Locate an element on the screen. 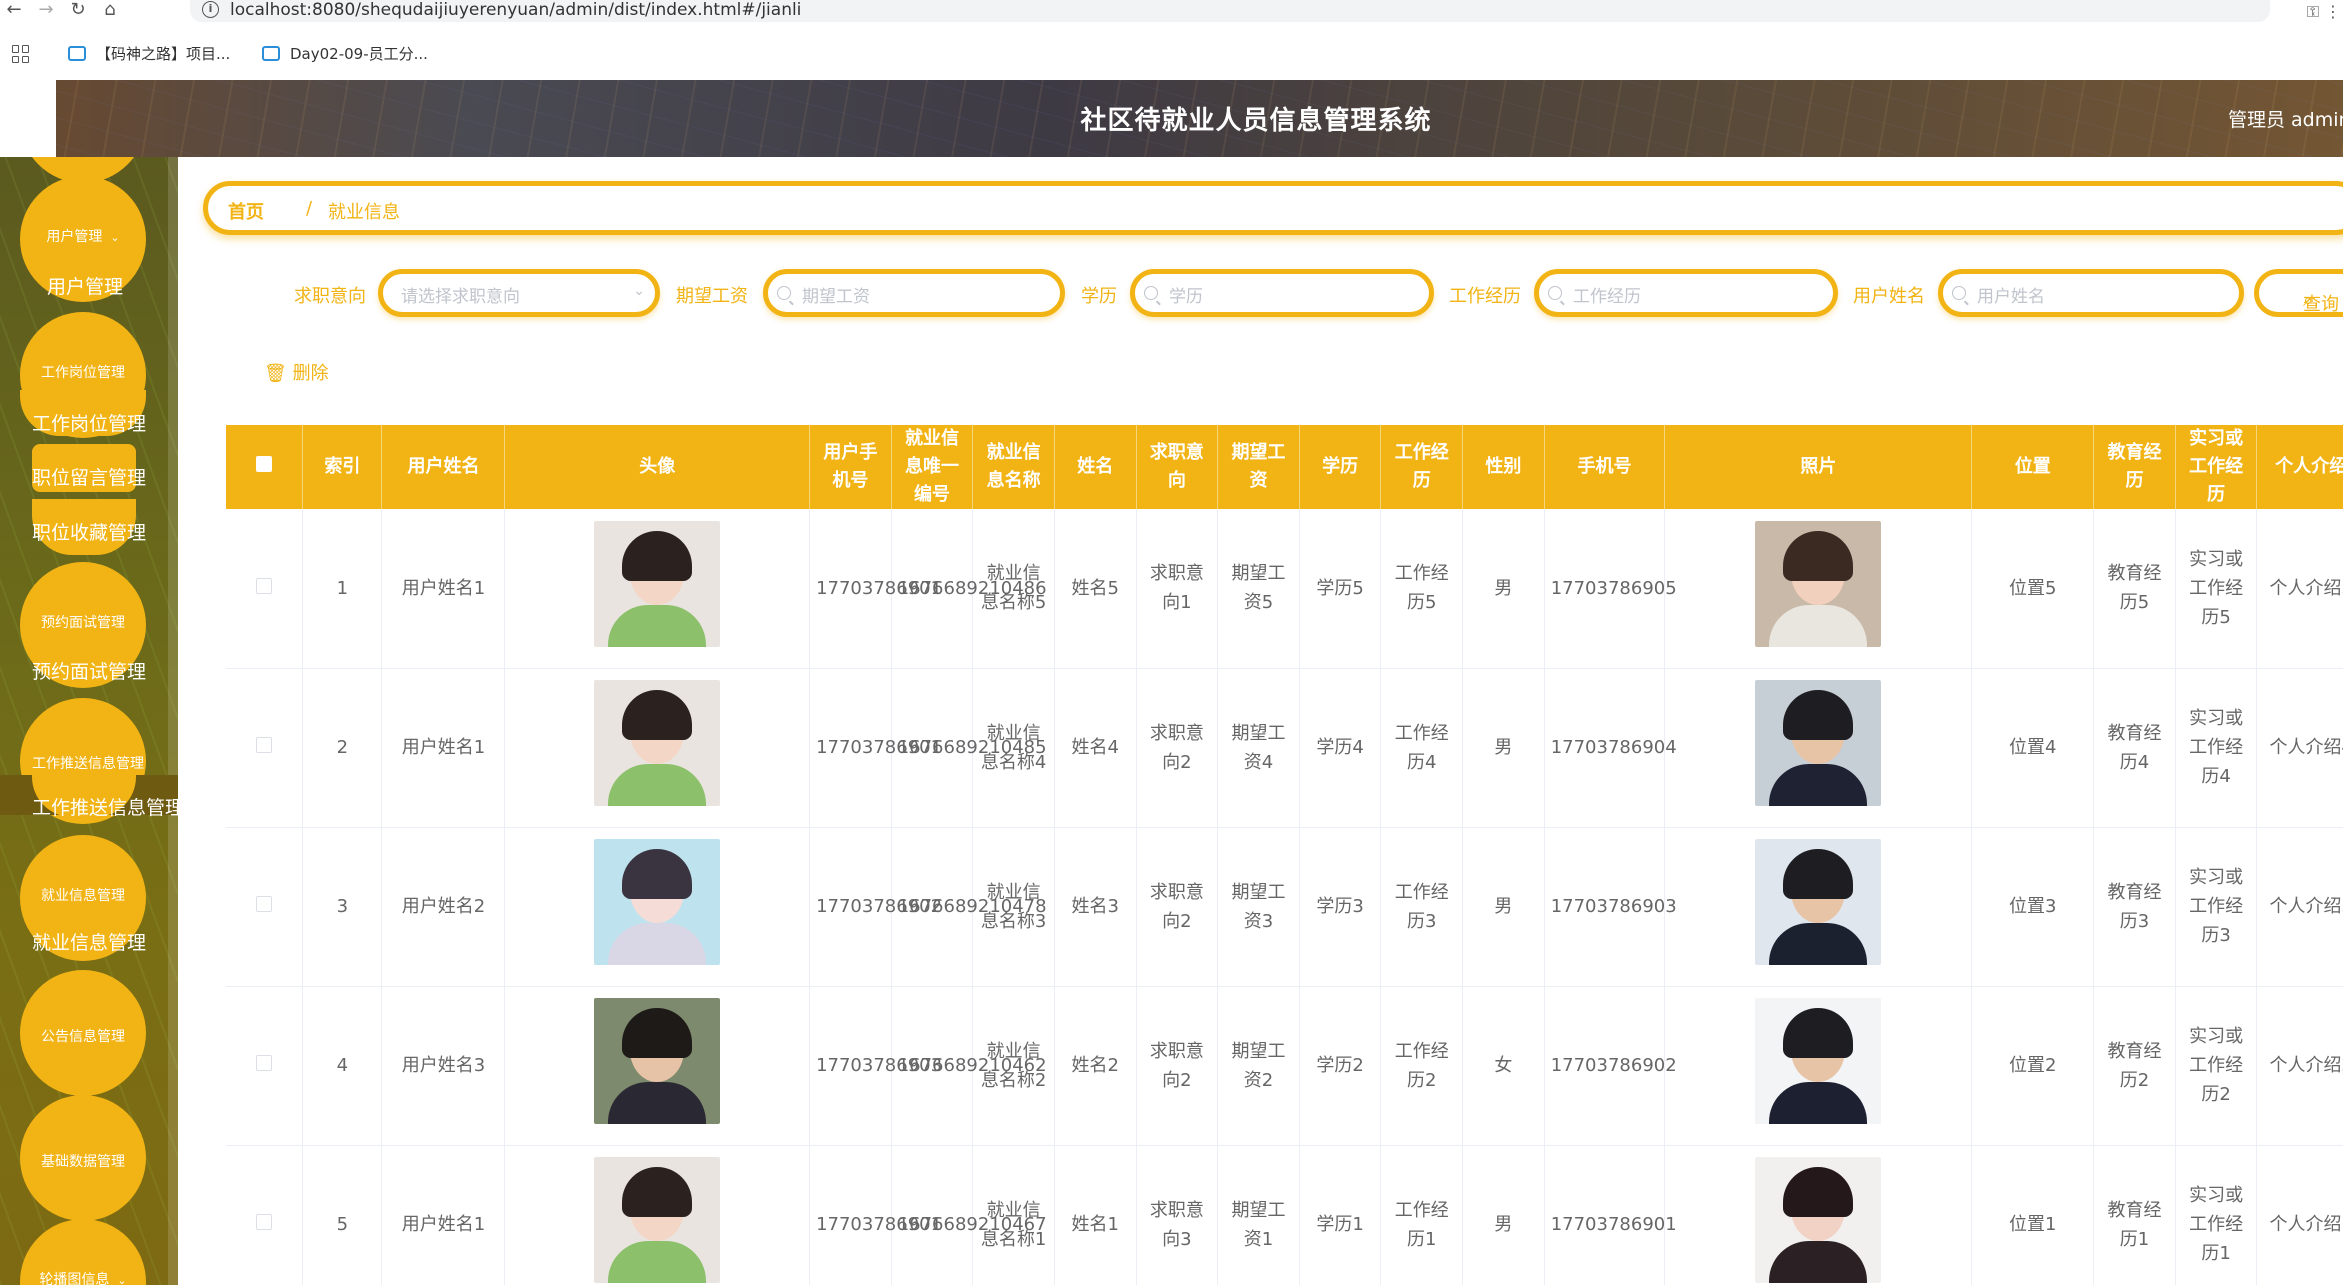 The height and width of the screenshot is (1285, 2343). cell-uid: 1676689210486 is located at coordinates (969, 589).